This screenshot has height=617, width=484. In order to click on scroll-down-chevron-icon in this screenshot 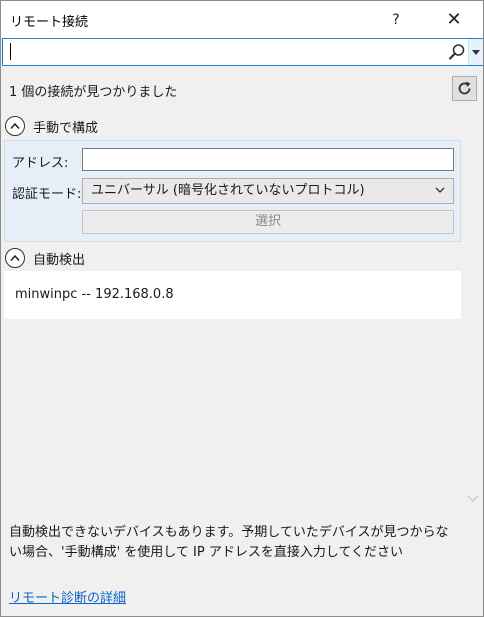, I will do `click(473, 499)`.